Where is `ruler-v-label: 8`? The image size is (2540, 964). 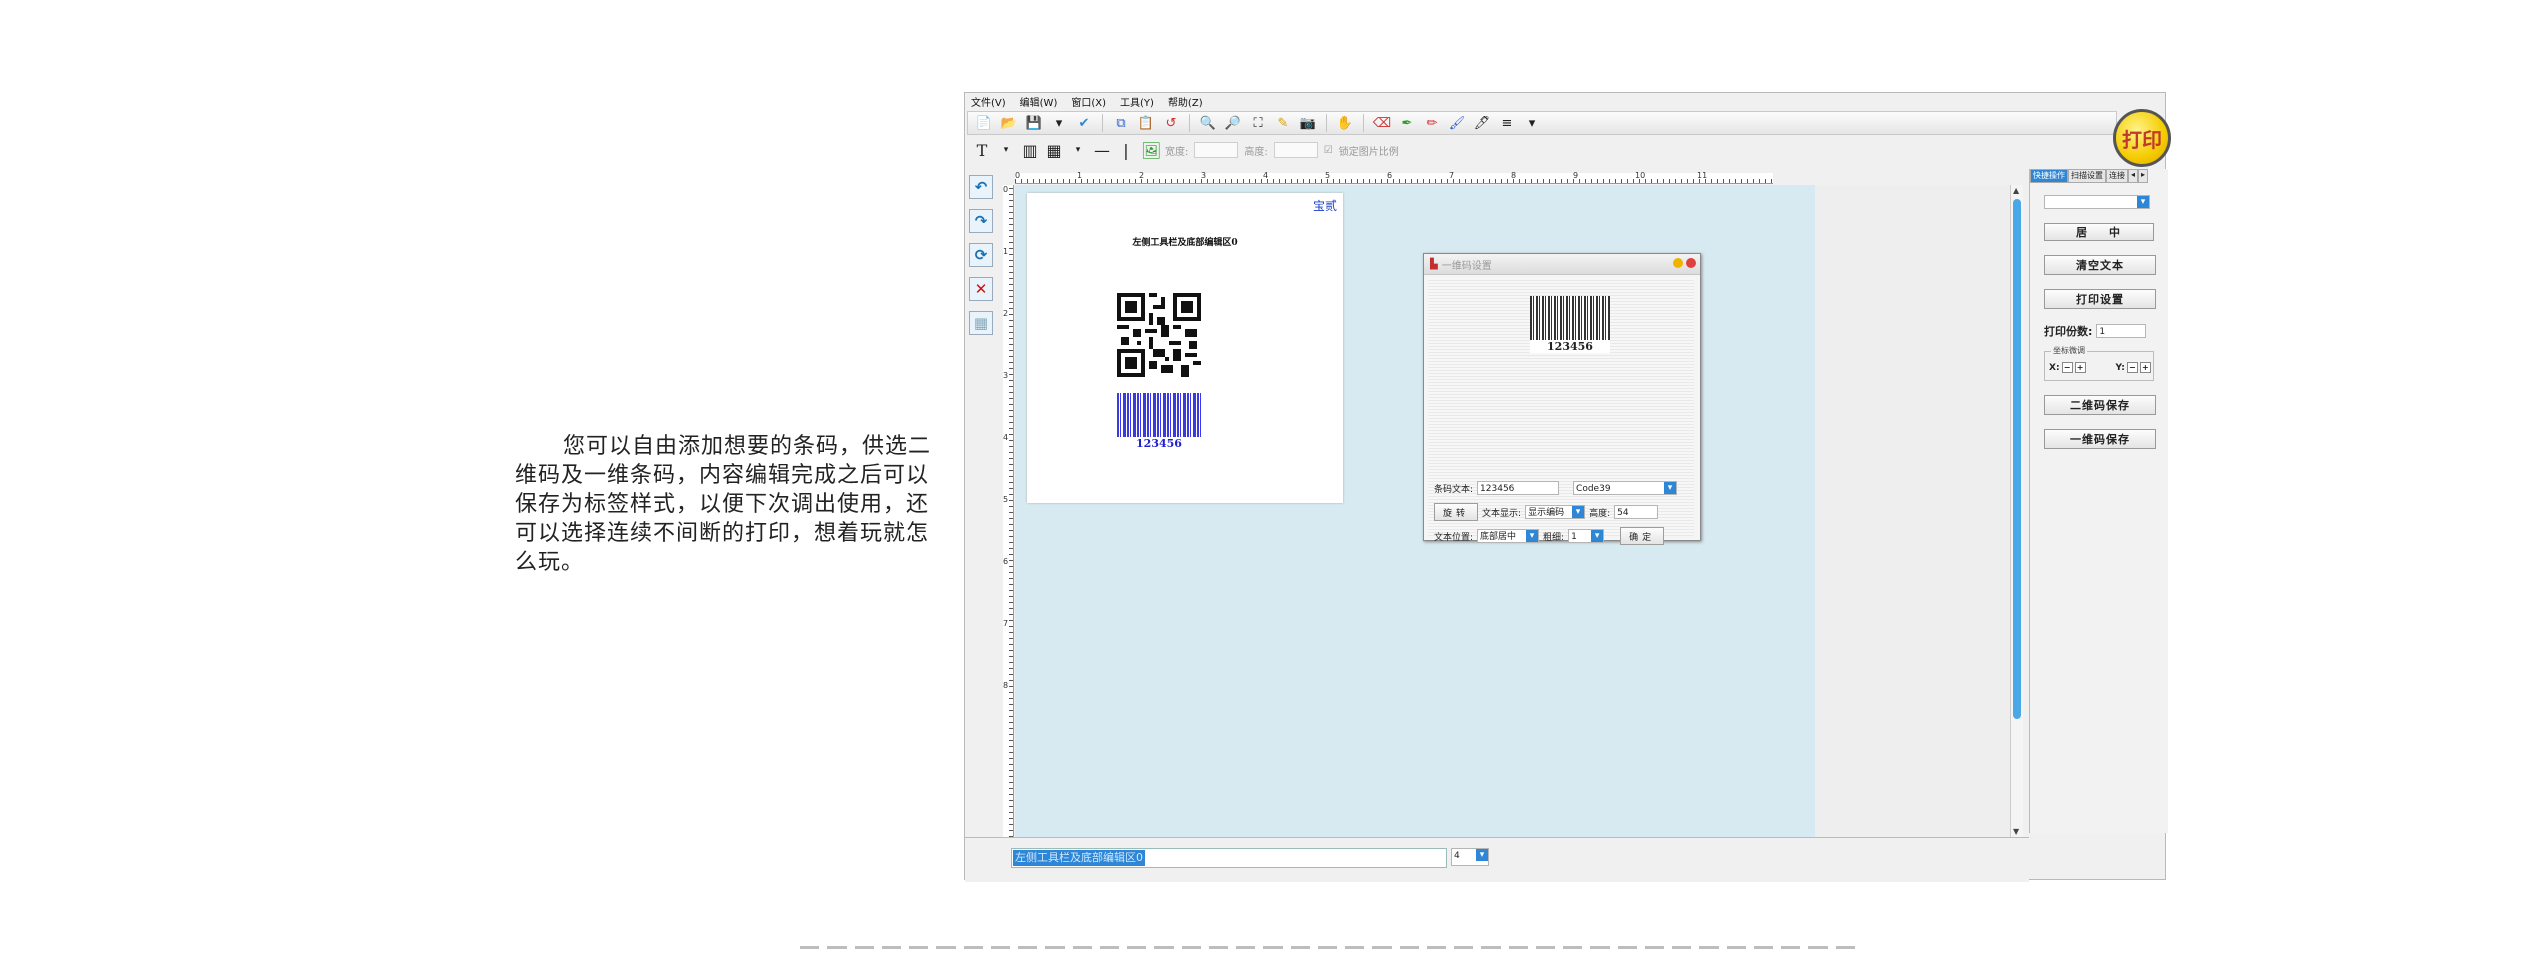 ruler-v-label: 8 is located at coordinates (1006, 685).